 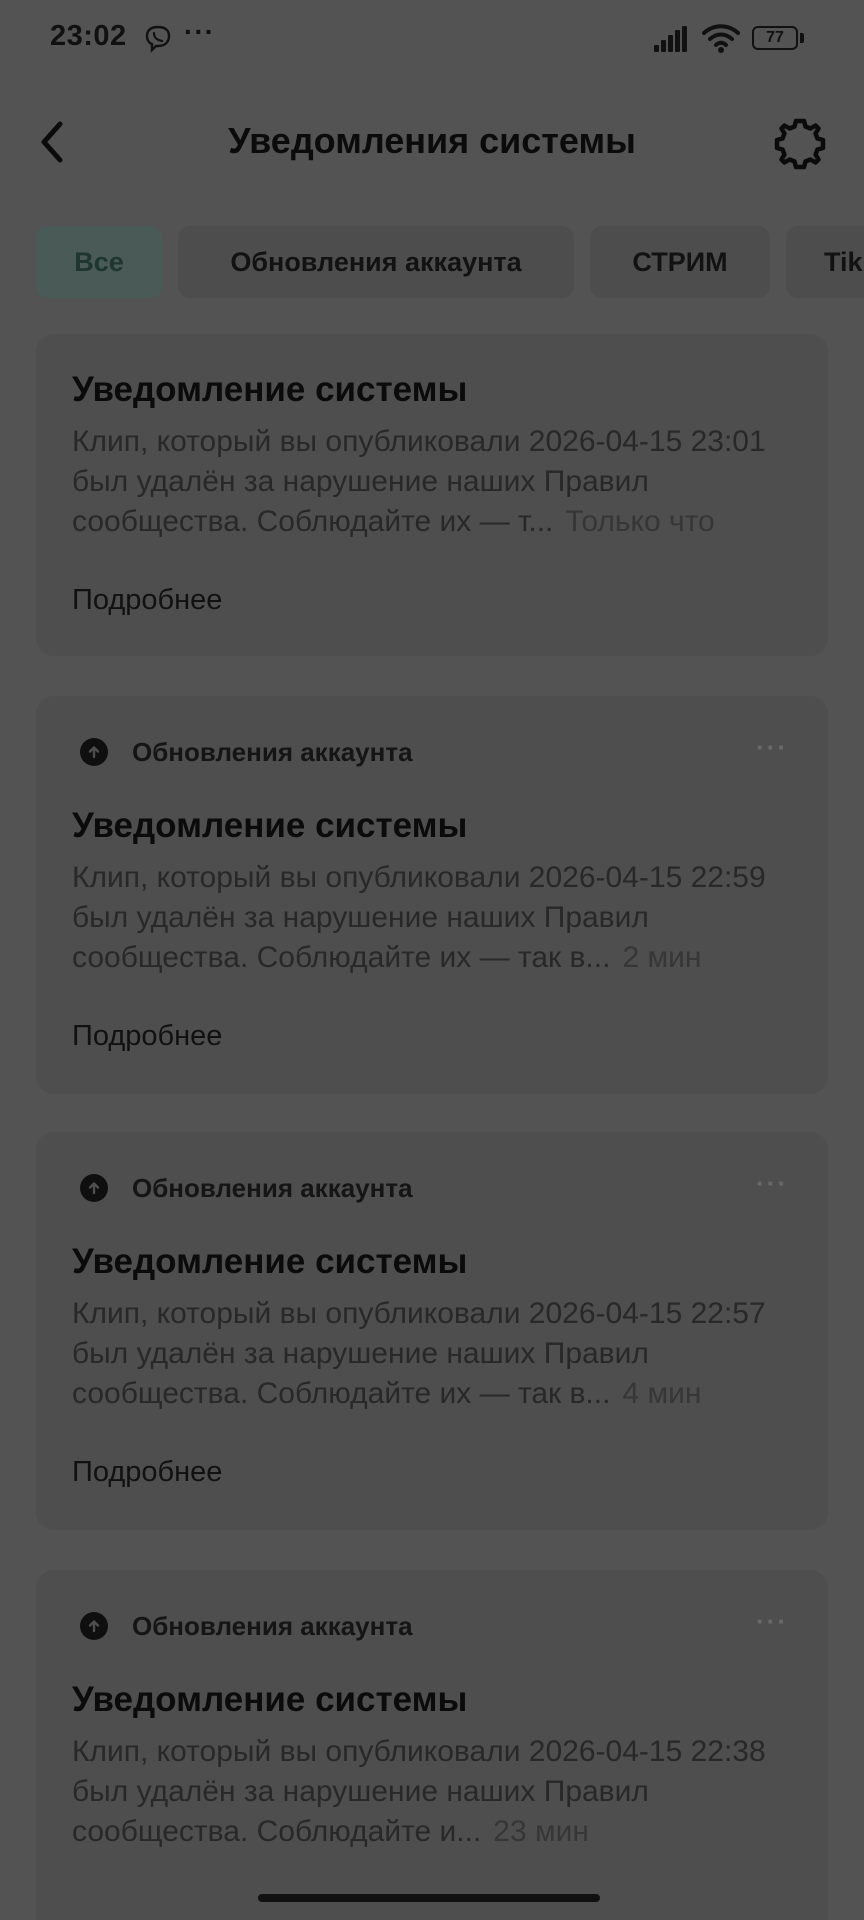 I want to click on status-more-icon: ···, so click(x=199, y=31).